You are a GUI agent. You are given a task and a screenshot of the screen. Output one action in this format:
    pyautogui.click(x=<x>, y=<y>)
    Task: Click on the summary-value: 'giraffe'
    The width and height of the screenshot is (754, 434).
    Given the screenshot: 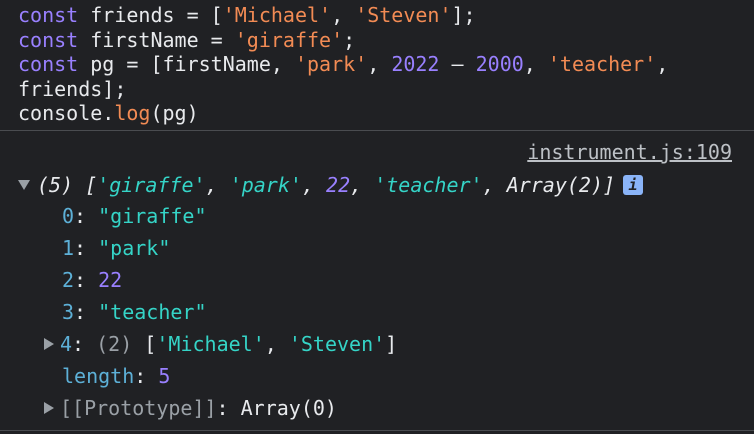 What is the action you would take?
    pyautogui.click(x=151, y=185)
    